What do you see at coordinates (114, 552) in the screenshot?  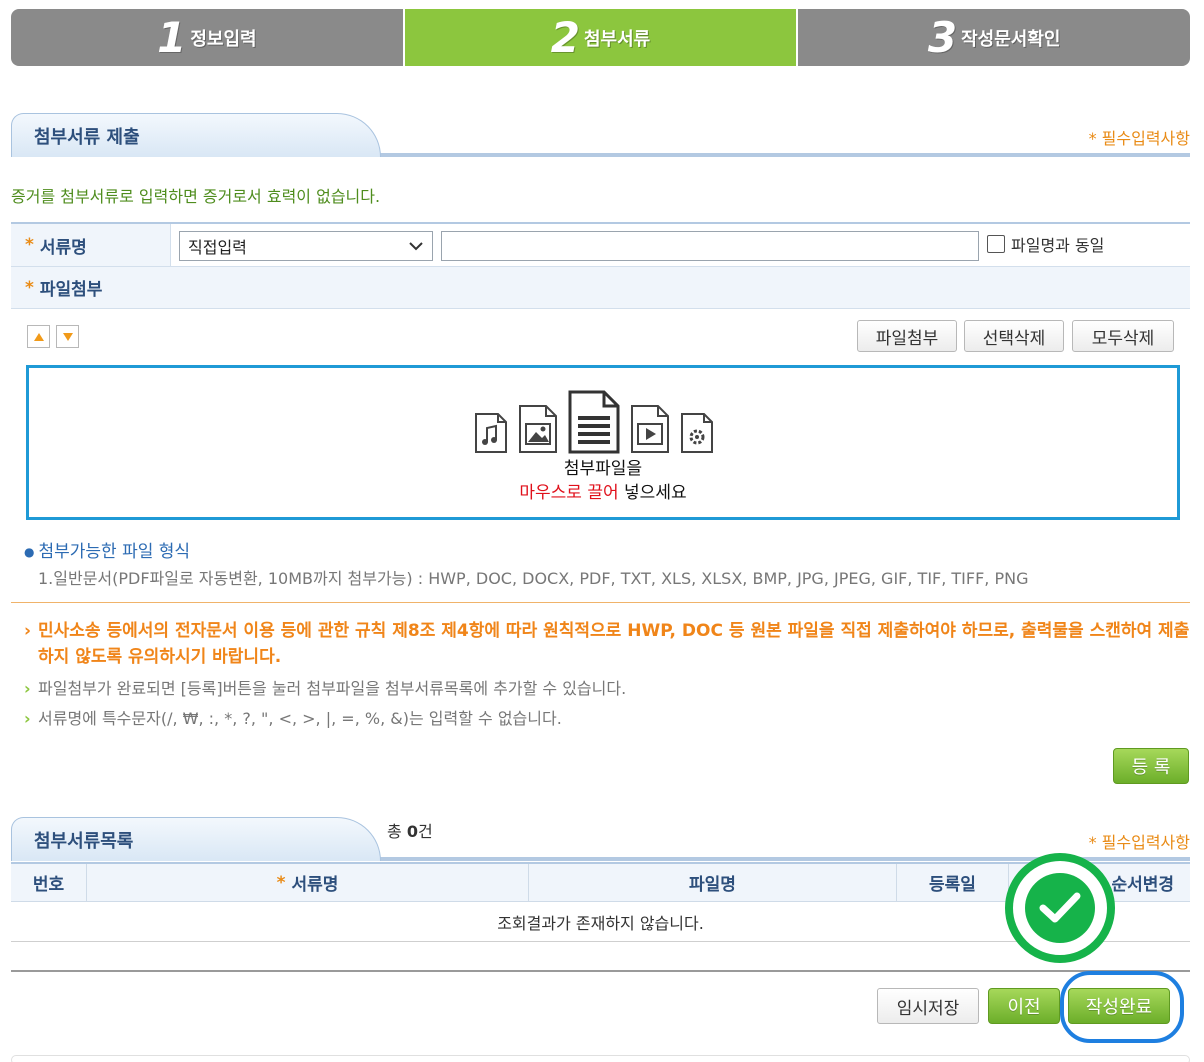 I see `file-types-title-text: 첨부가능한 파일 형식` at bounding box center [114, 552].